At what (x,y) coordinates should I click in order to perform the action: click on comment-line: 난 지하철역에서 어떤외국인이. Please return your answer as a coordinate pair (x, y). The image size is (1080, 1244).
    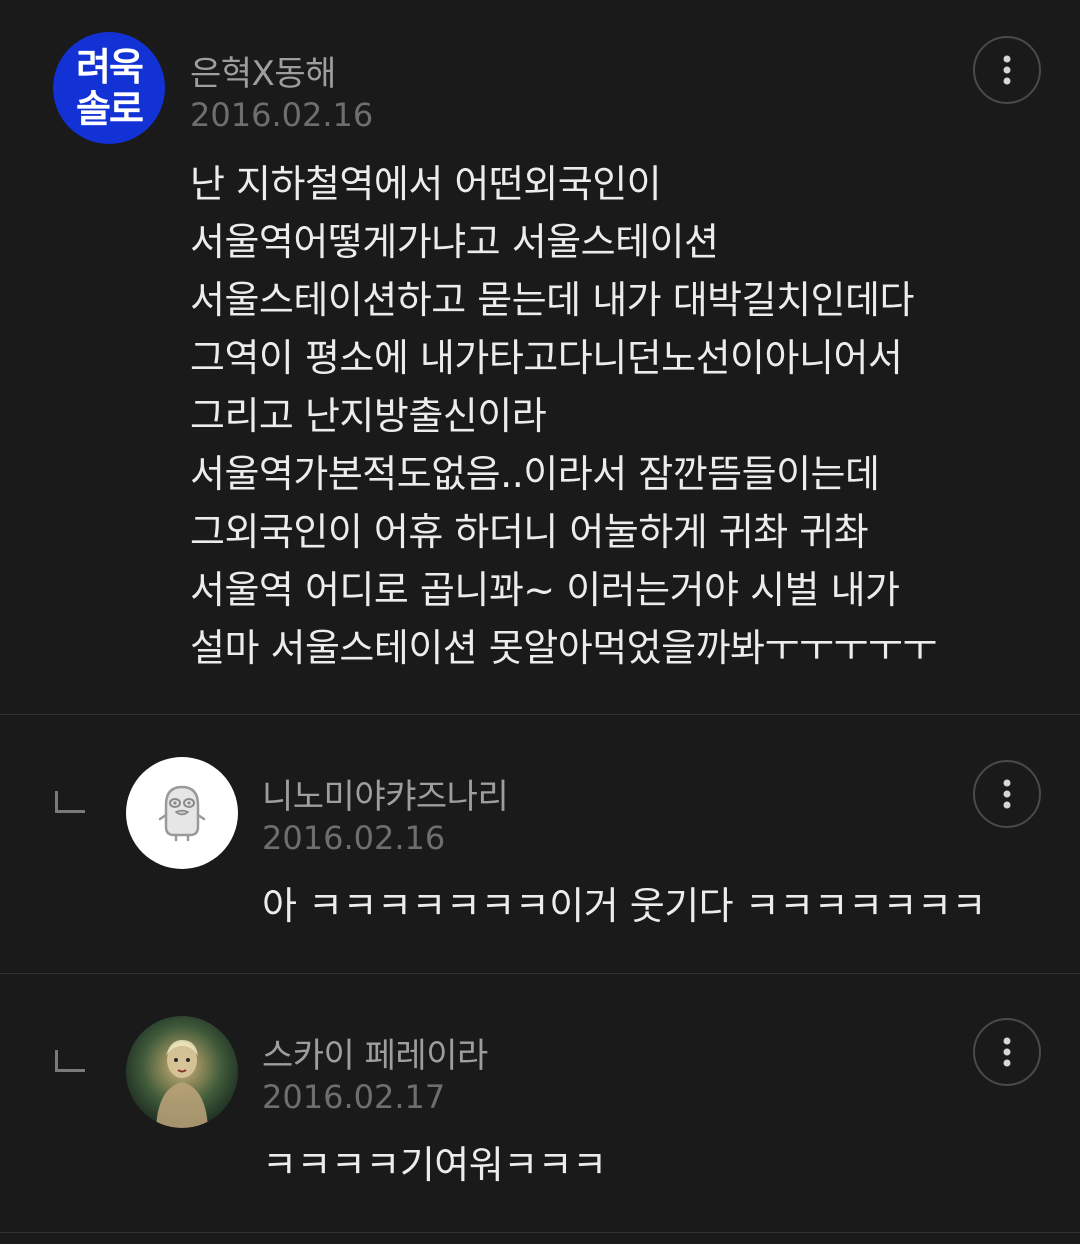
    Looking at the image, I should click on (426, 184).